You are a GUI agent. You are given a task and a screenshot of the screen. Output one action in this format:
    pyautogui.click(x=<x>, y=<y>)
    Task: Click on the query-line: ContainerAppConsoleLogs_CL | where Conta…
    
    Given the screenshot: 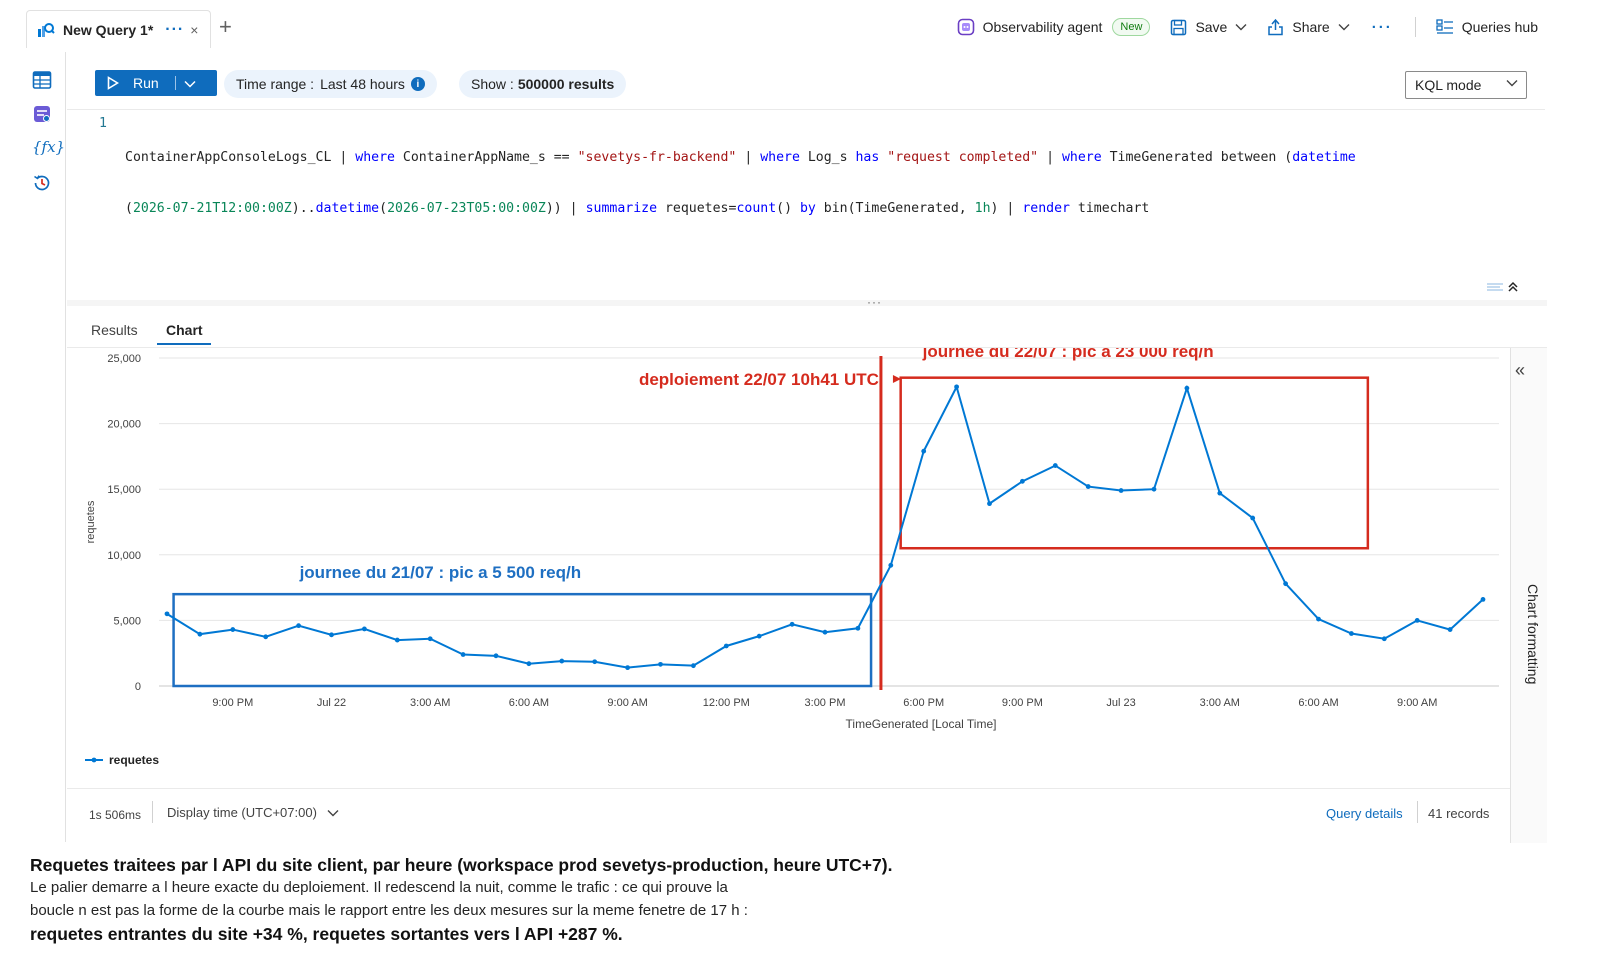 What is the action you would take?
    pyautogui.click(x=825, y=157)
    